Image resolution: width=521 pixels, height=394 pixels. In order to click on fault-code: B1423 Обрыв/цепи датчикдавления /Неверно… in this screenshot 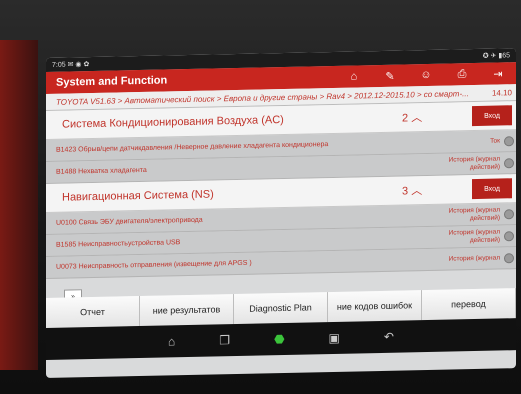, I will do `click(192, 147)`.